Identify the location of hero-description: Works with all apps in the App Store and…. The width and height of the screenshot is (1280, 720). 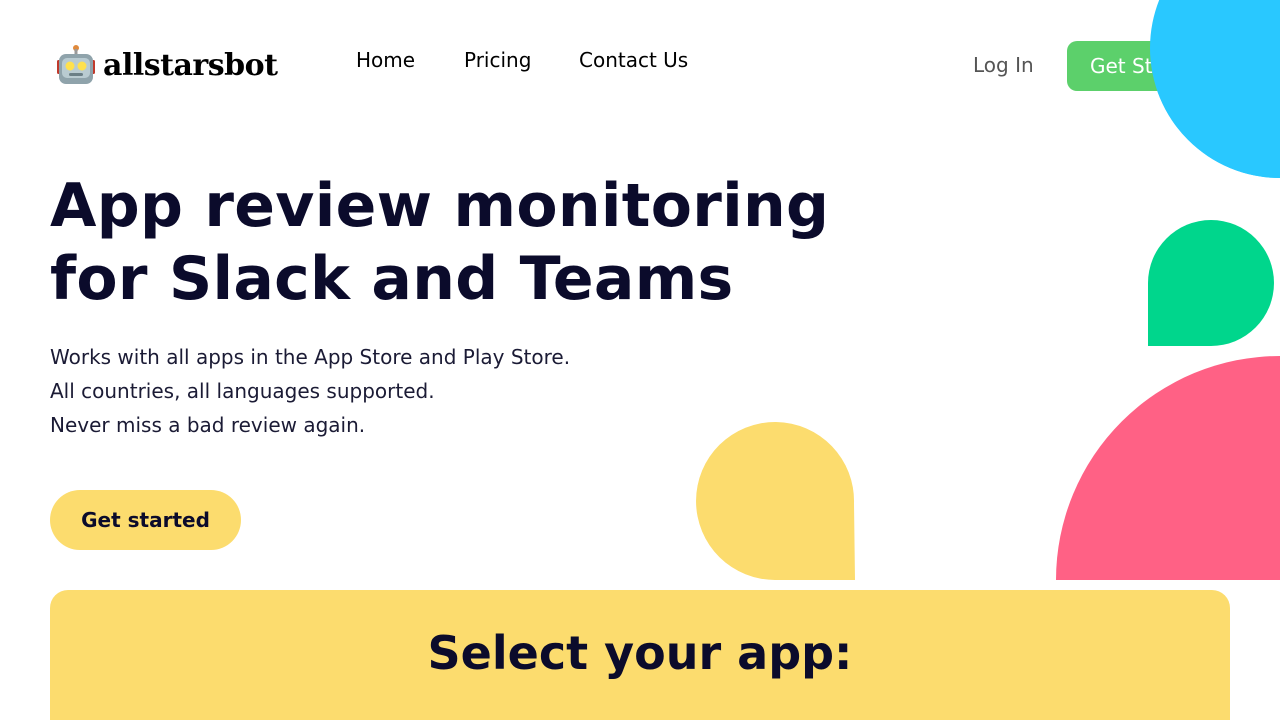
(310, 391).